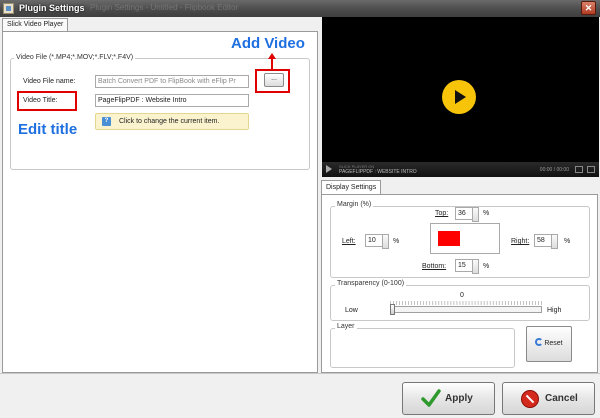  What do you see at coordinates (351, 187) in the screenshot?
I see `tab-display-settings: Display Settings` at bounding box center [351, 187].